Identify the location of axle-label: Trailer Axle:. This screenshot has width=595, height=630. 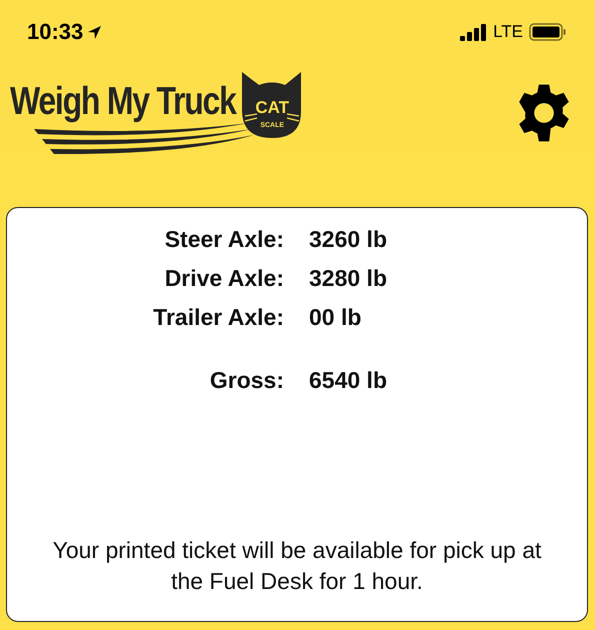
(218, 317).